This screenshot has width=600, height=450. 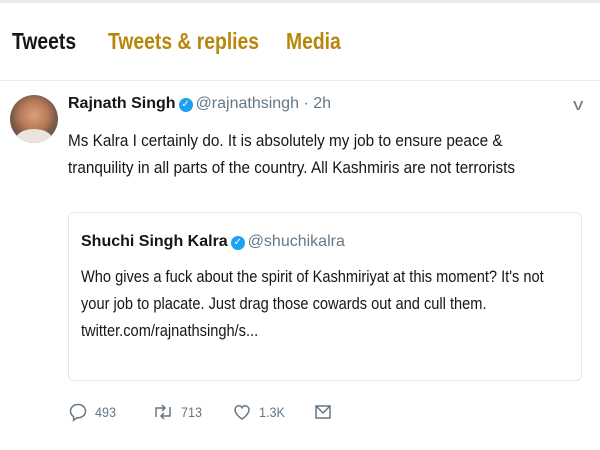 I want to click on message-icon, so click(x=323, y=412).